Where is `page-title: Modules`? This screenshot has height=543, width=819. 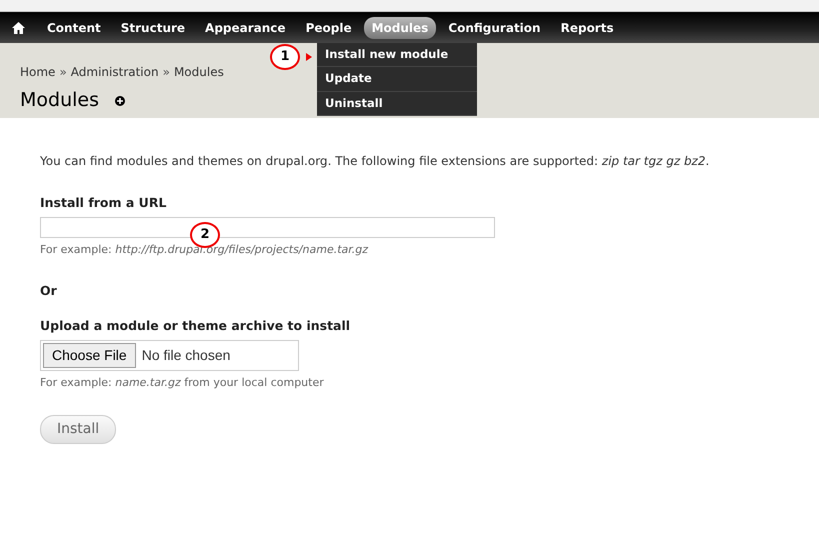
page-title: Modules is located at coordinates (59, 100).